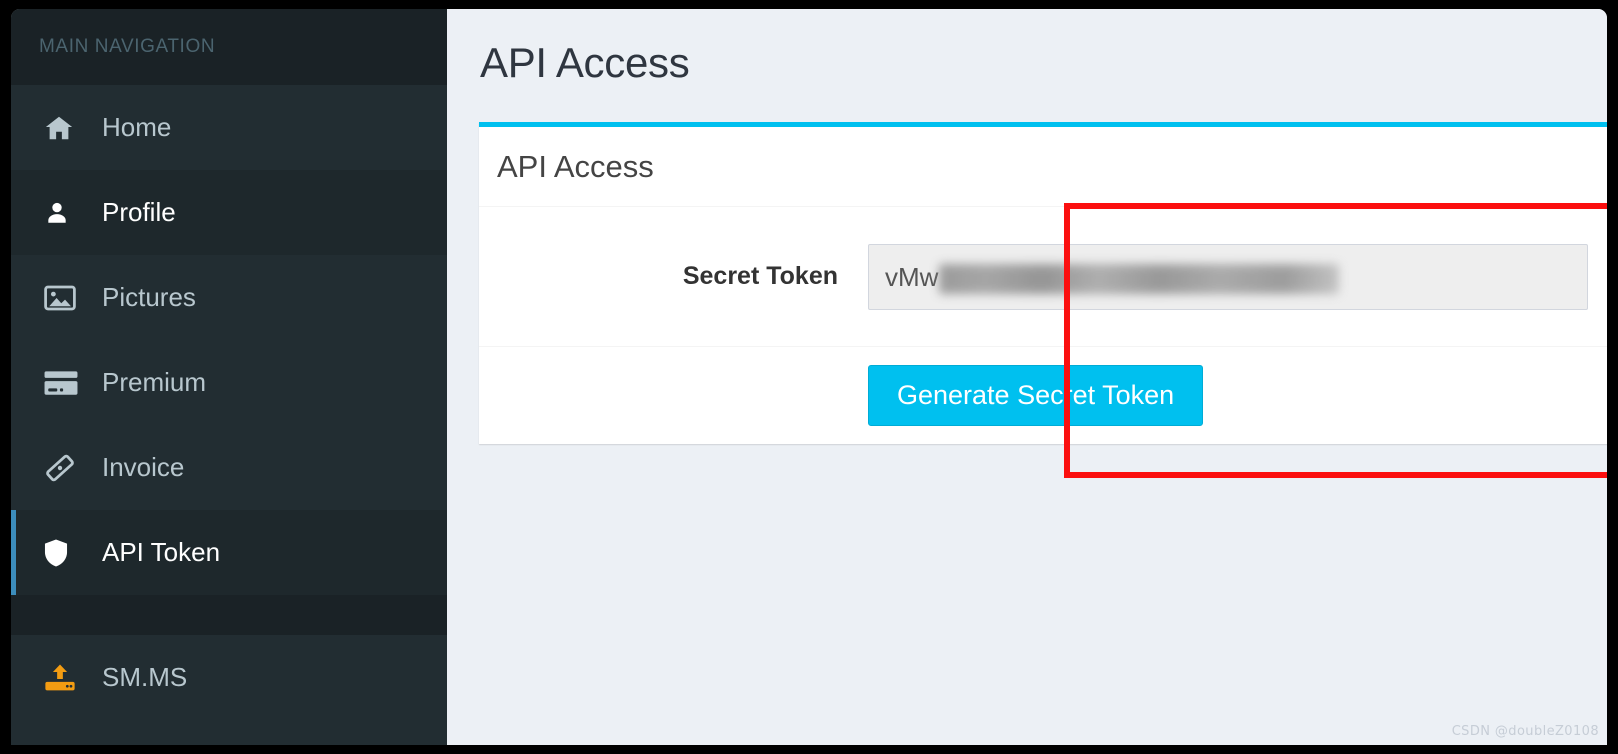 The width and height of the screenshot is (1618, 754). I want to click on secret-token-row: Secret Token vMw, so click(1043, 277).